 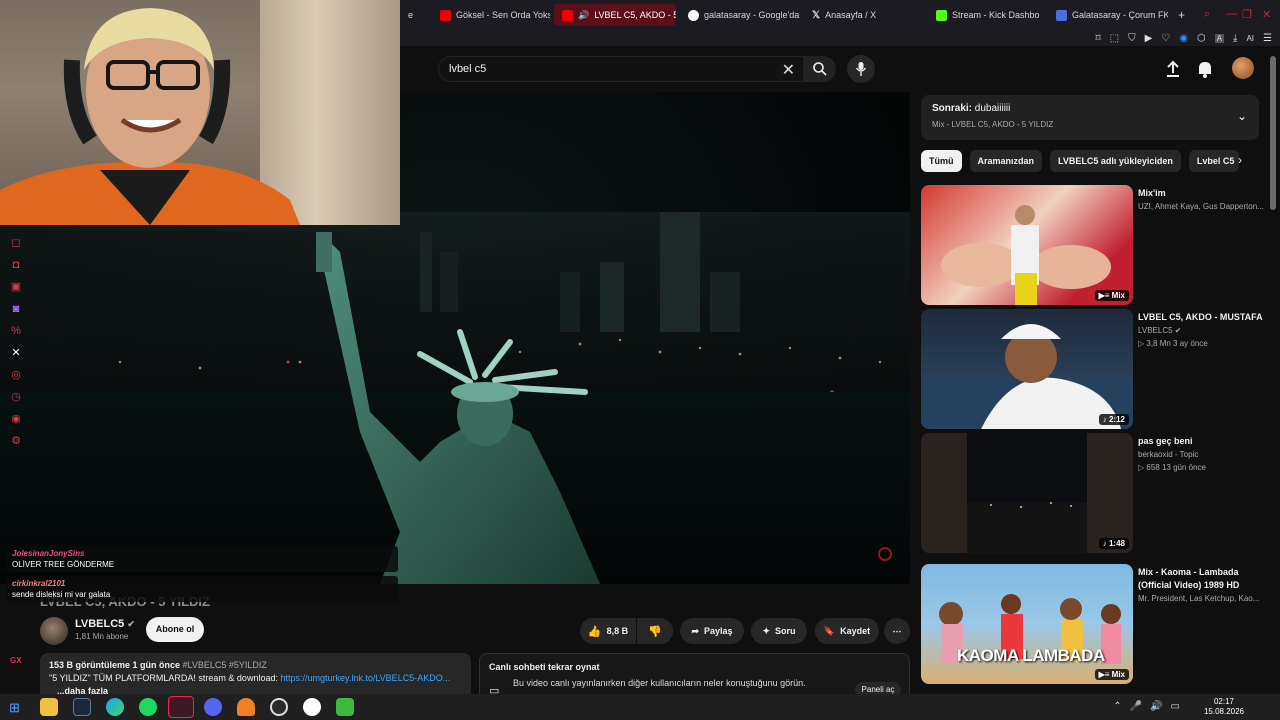 I want to click on microphone-icon, so click(x=861, y=69).